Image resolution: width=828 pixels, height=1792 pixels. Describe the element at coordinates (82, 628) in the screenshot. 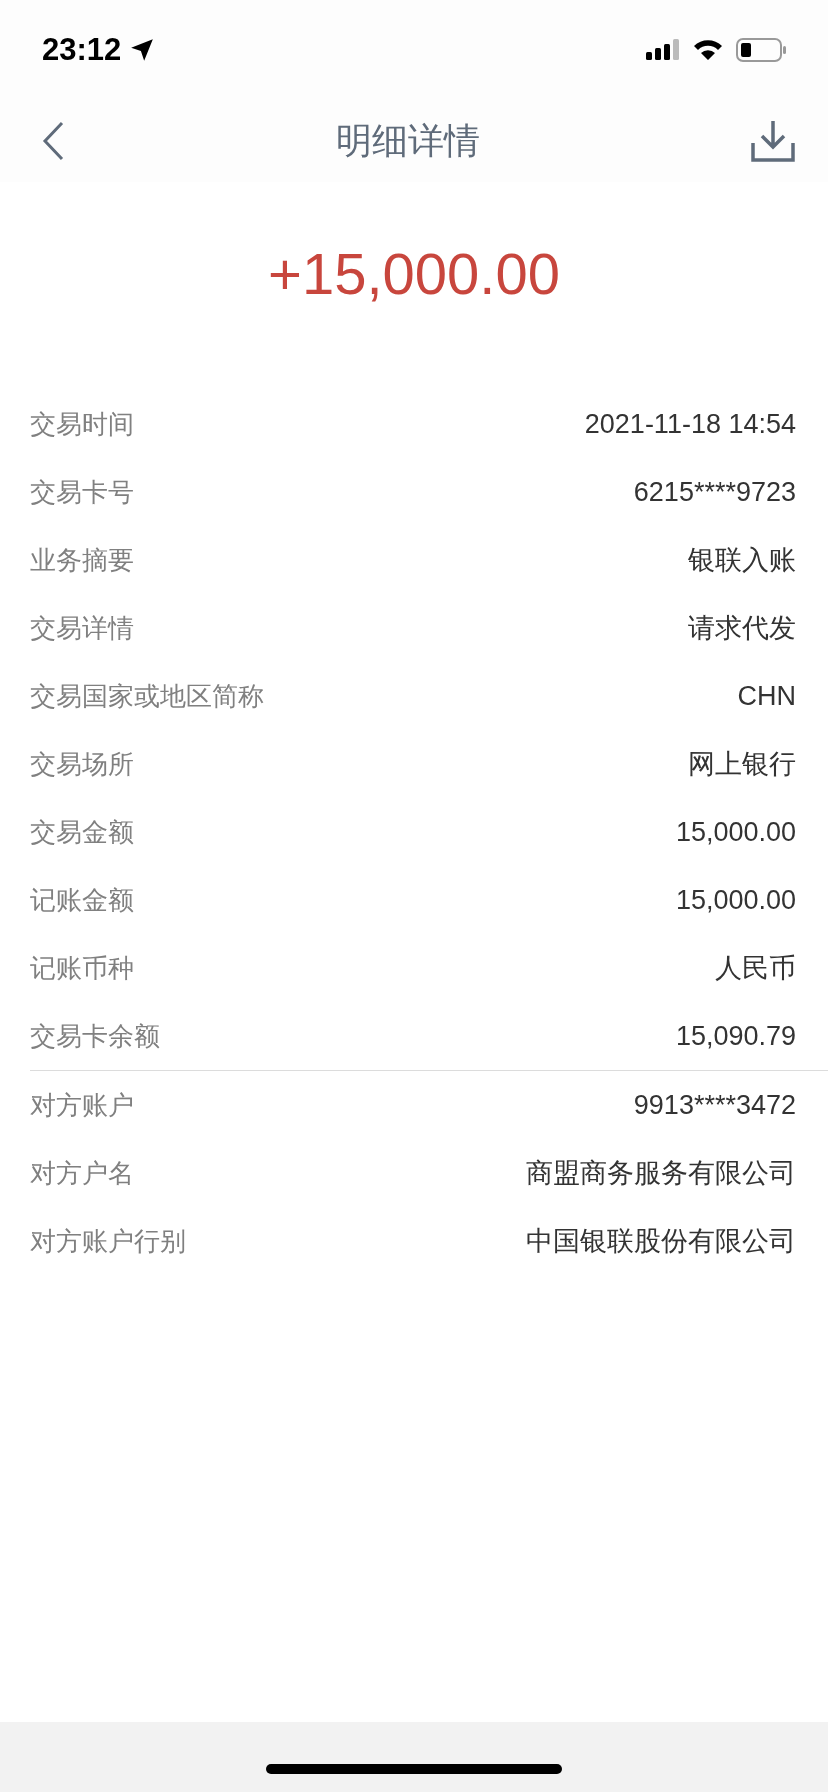

I see `field-label: 交易详情` at that location.